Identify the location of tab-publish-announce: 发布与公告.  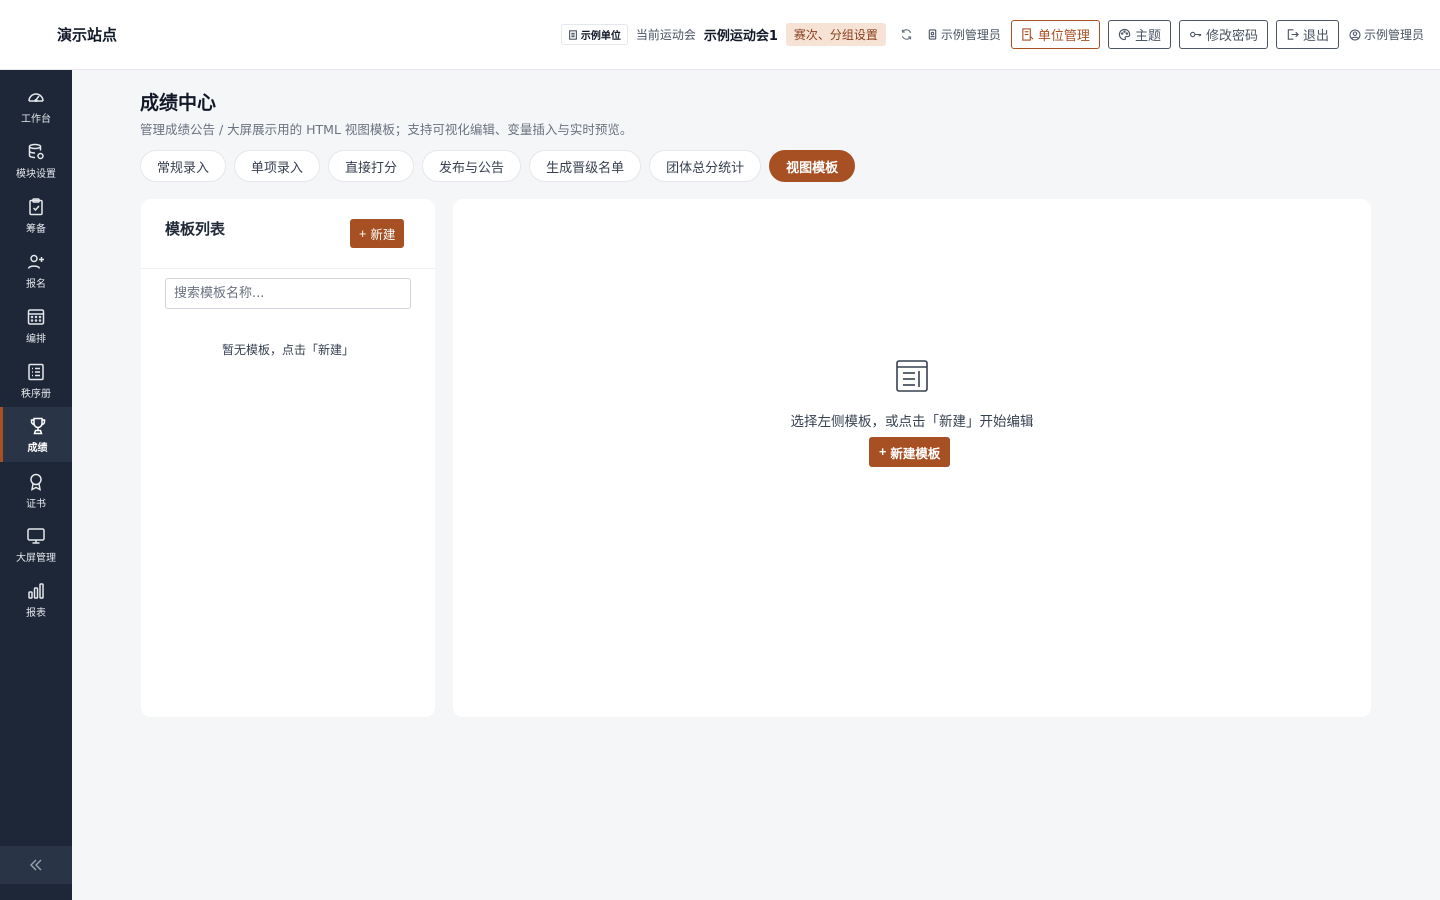
(472, 166).